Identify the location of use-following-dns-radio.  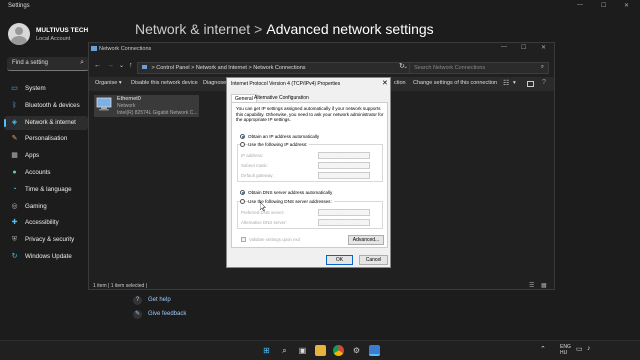
(242, 201).